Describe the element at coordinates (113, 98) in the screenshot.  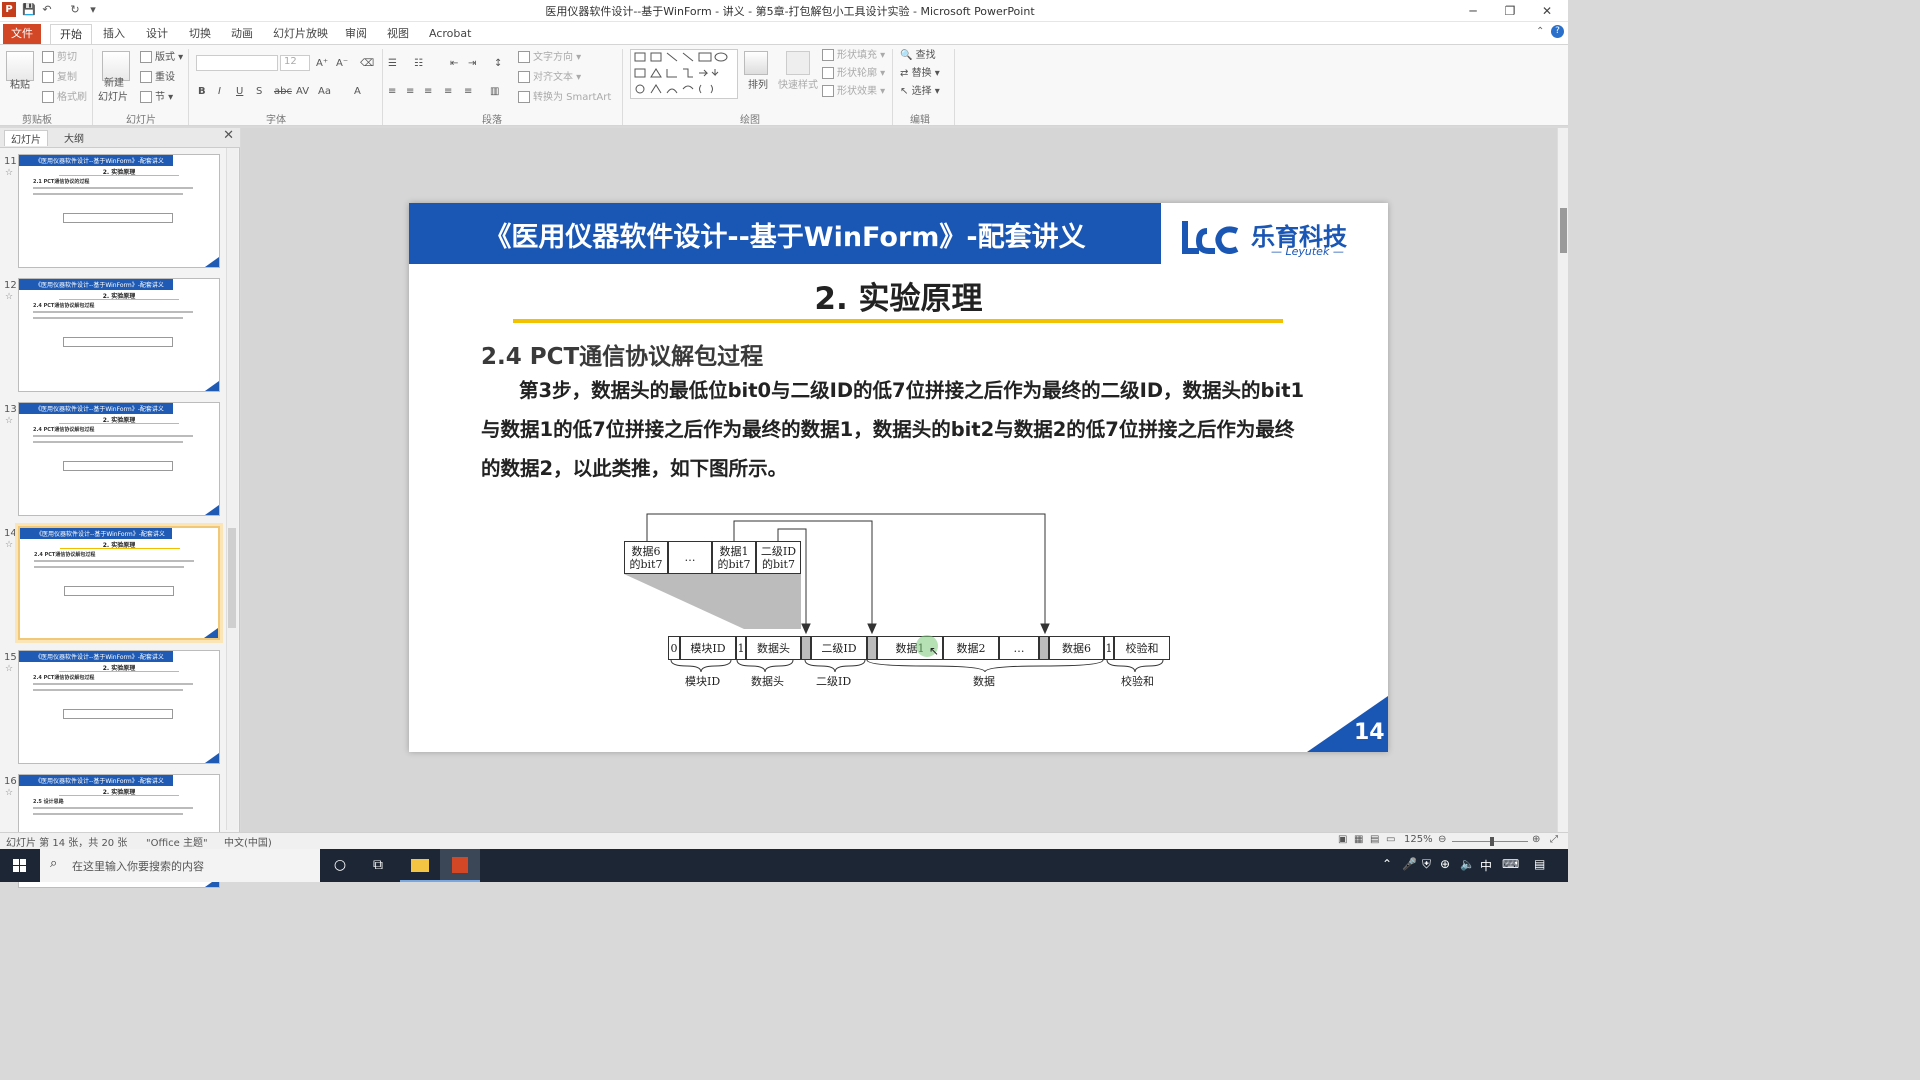
I see `new-slide-label2: 幻灯片` at that location.